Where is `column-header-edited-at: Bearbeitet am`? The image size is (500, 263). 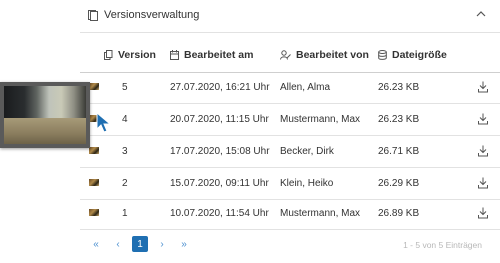
column-header-edited-at: Bearbeitet am is located at coordinates (211, 55).